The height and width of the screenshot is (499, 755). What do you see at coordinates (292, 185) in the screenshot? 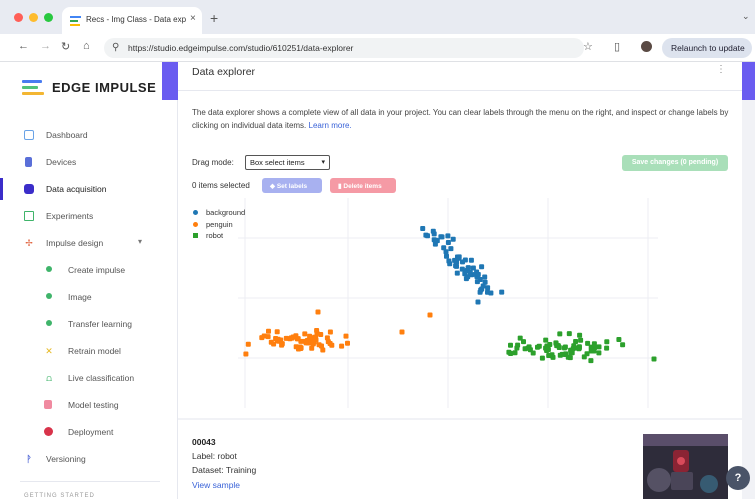
I see `set-labels-button: ◆ Set labels` at bounding box center [292, 185].